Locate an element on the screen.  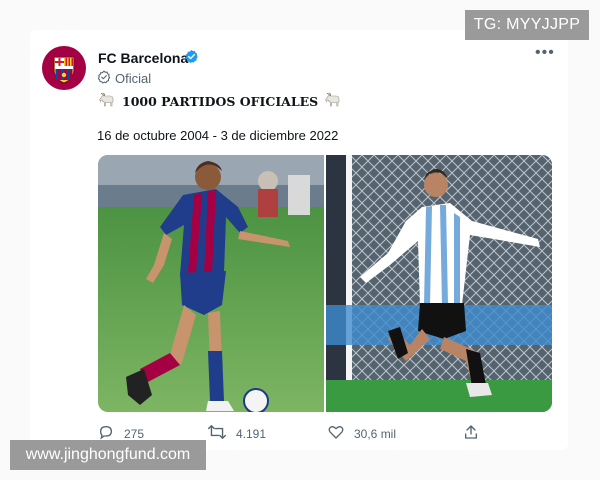
reply-count: 275 is located at coordinates (134, 433).